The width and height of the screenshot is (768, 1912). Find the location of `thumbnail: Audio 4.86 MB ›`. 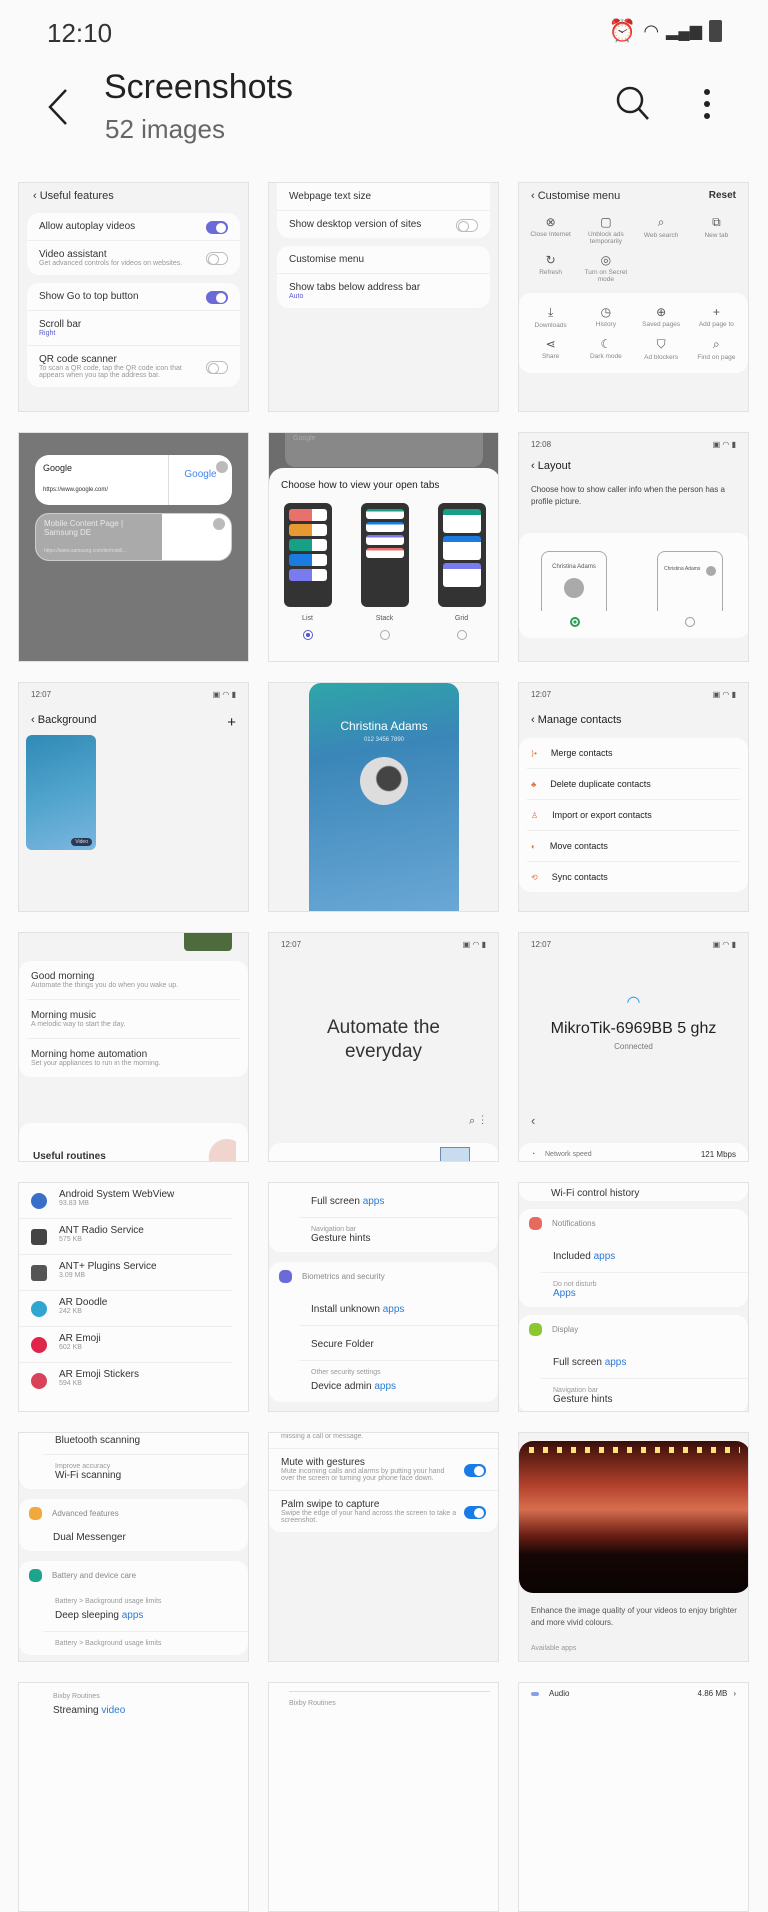

thumbnail: Audio 4.86 MB › is located at coordinates (633, 1797).